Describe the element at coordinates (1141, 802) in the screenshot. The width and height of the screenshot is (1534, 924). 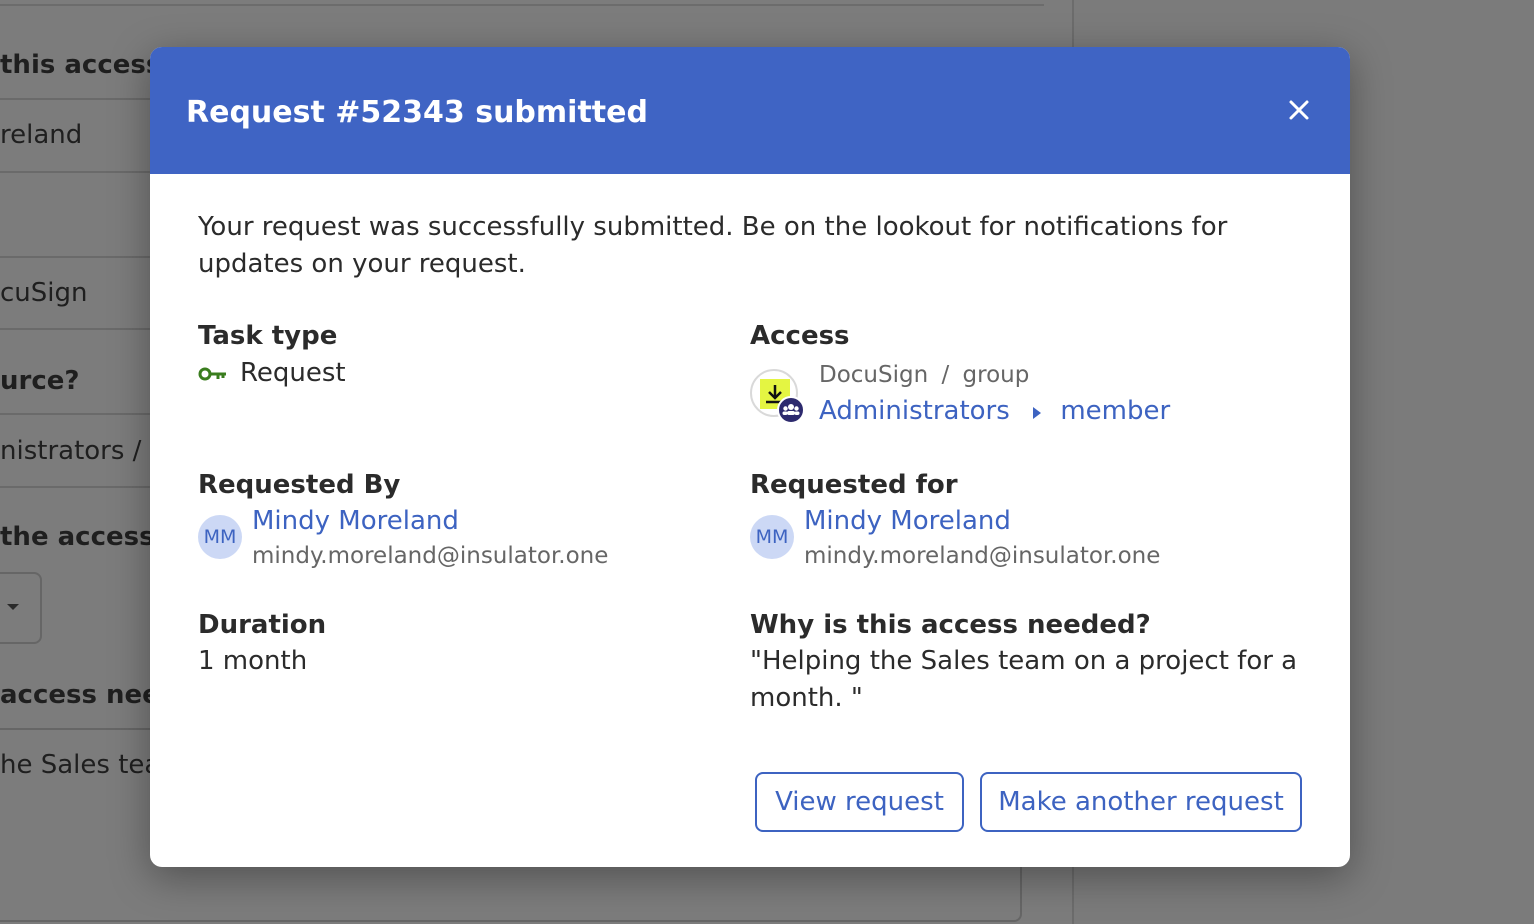
I see `make-another-request-button: Make another request` at that location.